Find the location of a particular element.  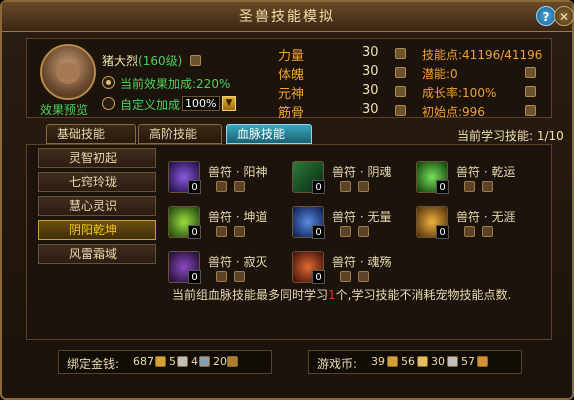

skill-points: 技能点:41196/41196 is located at coordinates (482, 55).